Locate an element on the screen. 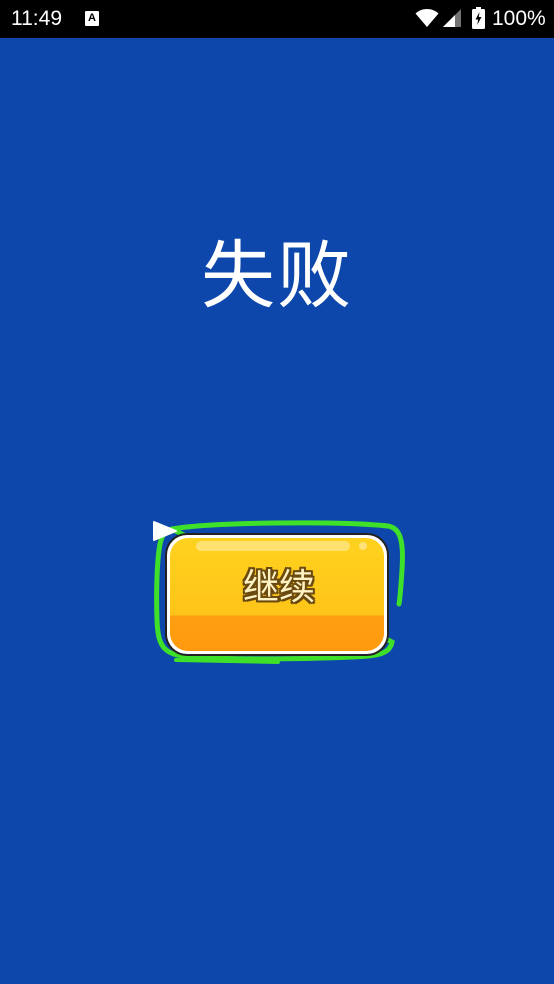 The image size is (554, 984). notification-a-icon: A is located at coordinates (92, 18).